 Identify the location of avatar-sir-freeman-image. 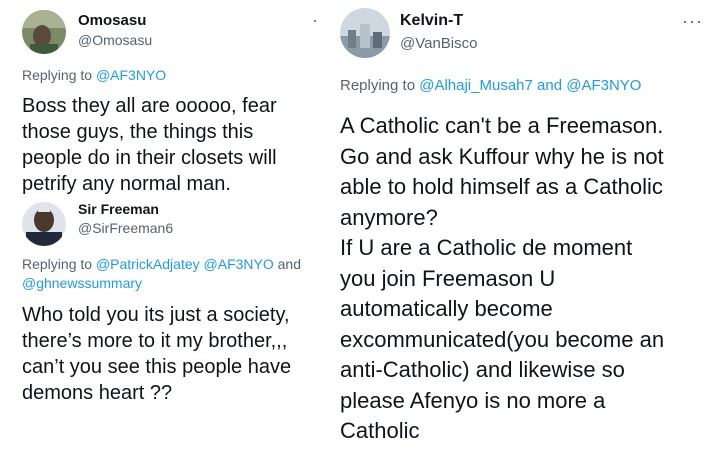
(44, 224).